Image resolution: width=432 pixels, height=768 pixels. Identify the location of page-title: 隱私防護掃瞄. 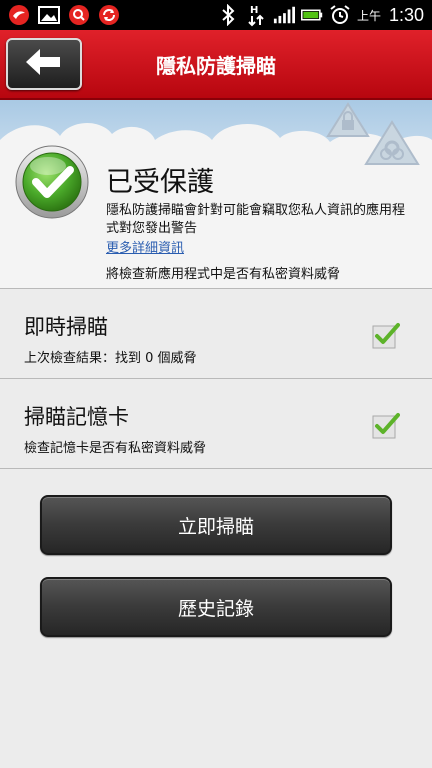
(216, 65).